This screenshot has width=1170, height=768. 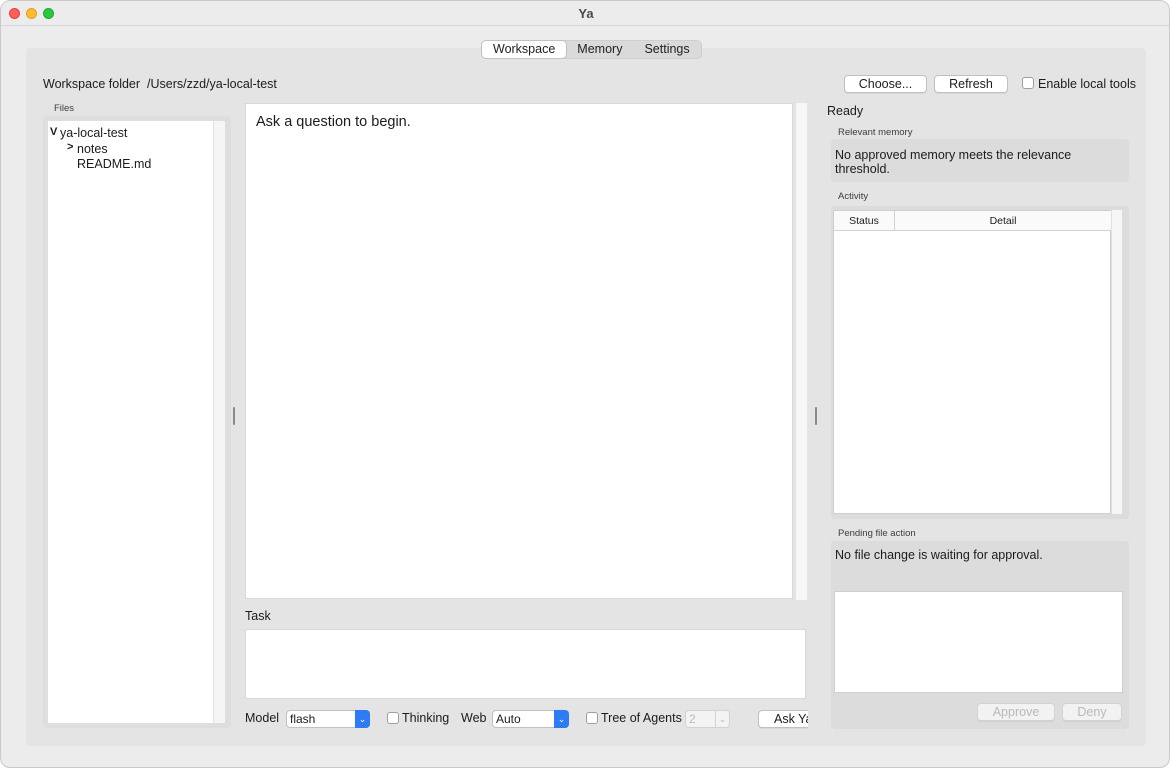 What do you see at coordinates (875, 132) in the screenshot?
I see `relevant-memory-label: Relevant memory` at bounding box center [875, 132].